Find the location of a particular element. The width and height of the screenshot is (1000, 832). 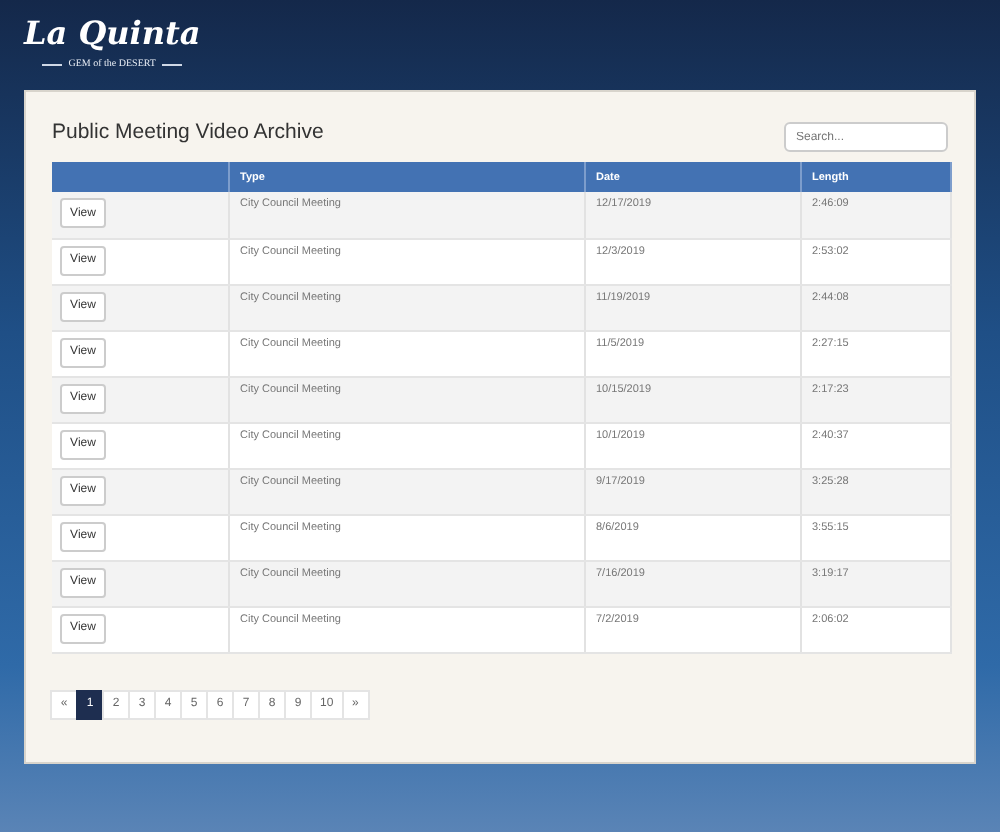

page-title: Public Meeting Video Archive is located at coordinates (188, 134).